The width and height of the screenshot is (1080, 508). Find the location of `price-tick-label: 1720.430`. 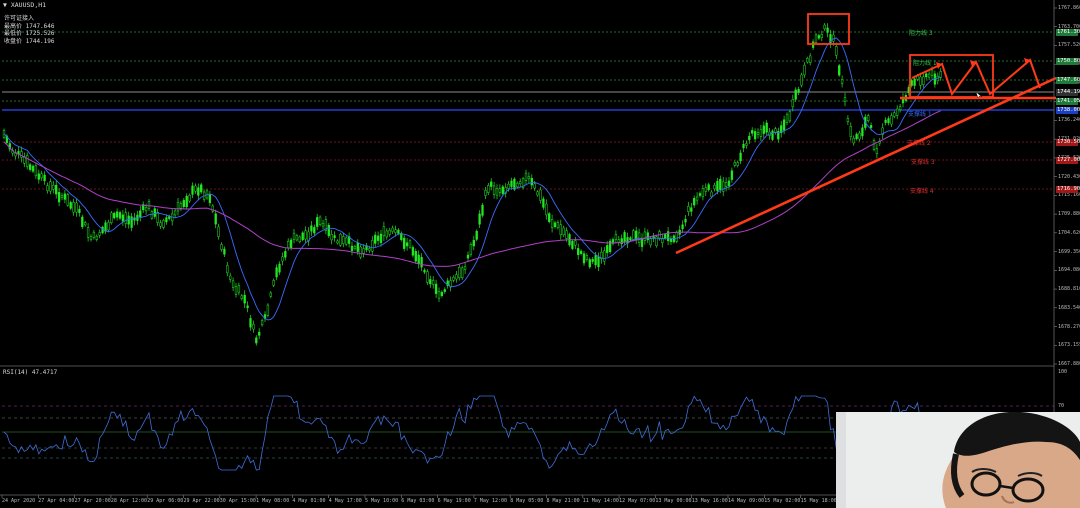

price-tick-label: 1720.430 is located at coordinates (1069, 176).